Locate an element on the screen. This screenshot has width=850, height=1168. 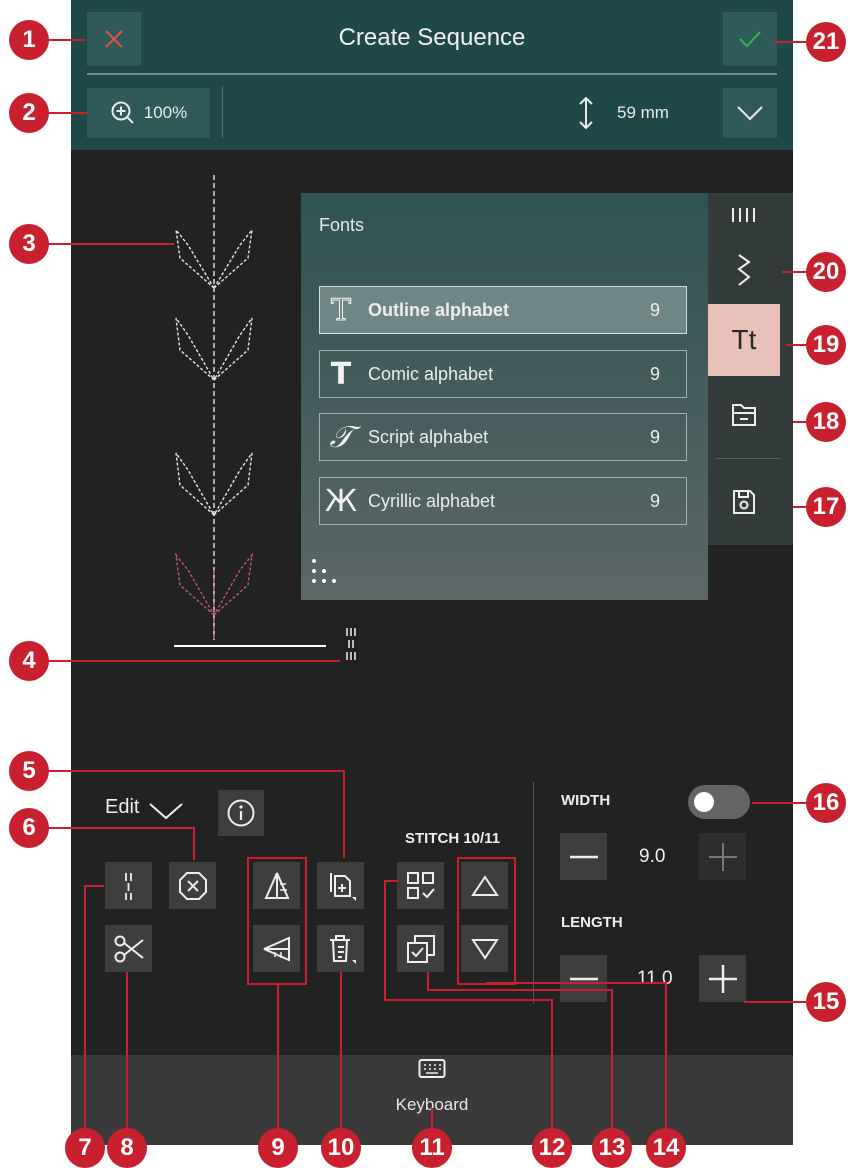
callout-line-13a is located at coordinates (428, 981).